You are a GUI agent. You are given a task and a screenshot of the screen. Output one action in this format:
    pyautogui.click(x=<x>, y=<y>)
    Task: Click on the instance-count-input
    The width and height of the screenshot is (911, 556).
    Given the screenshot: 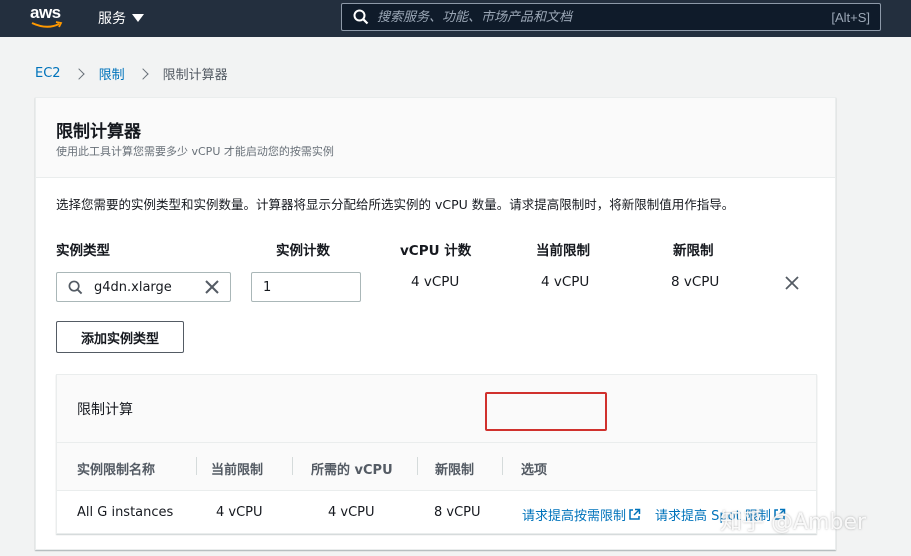 What is the action you would take?
    pyautogui.click(x=306, y=287)
    